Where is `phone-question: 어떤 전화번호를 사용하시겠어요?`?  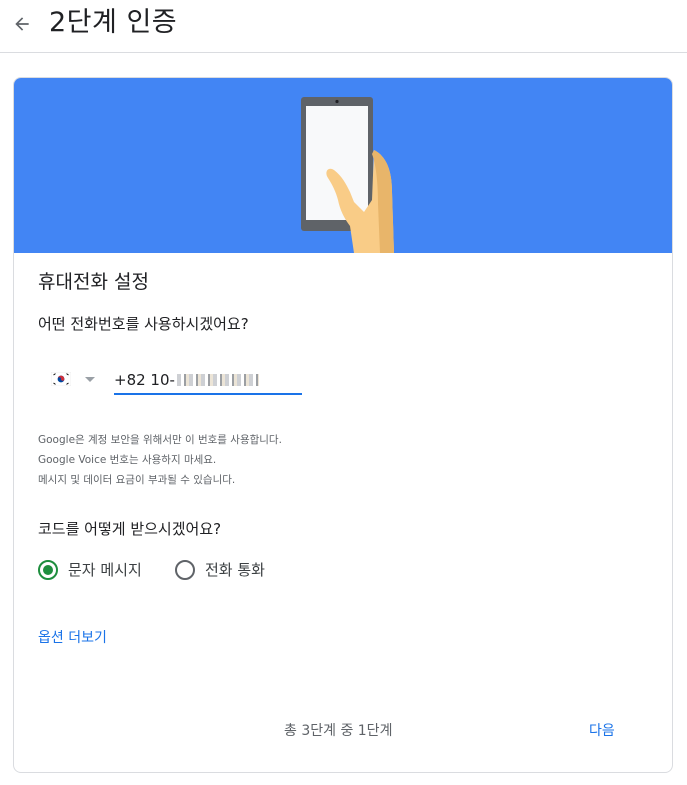
phone-question: 어떤 전화번호를 사용하시겠어요? is located at coordinates (143, 324).